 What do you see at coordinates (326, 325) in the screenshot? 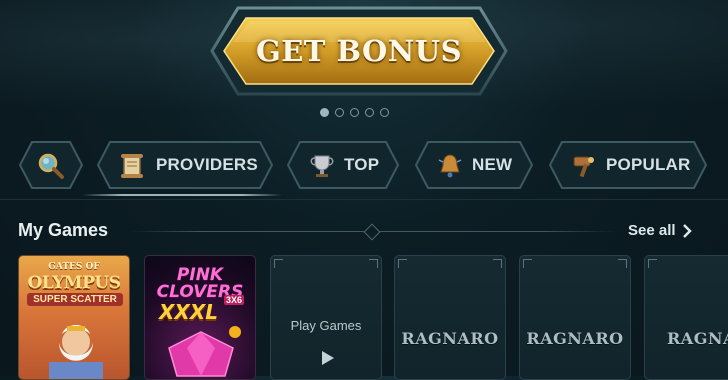
I see `play-games-label: Play Games` at bounding box center [326, 325].